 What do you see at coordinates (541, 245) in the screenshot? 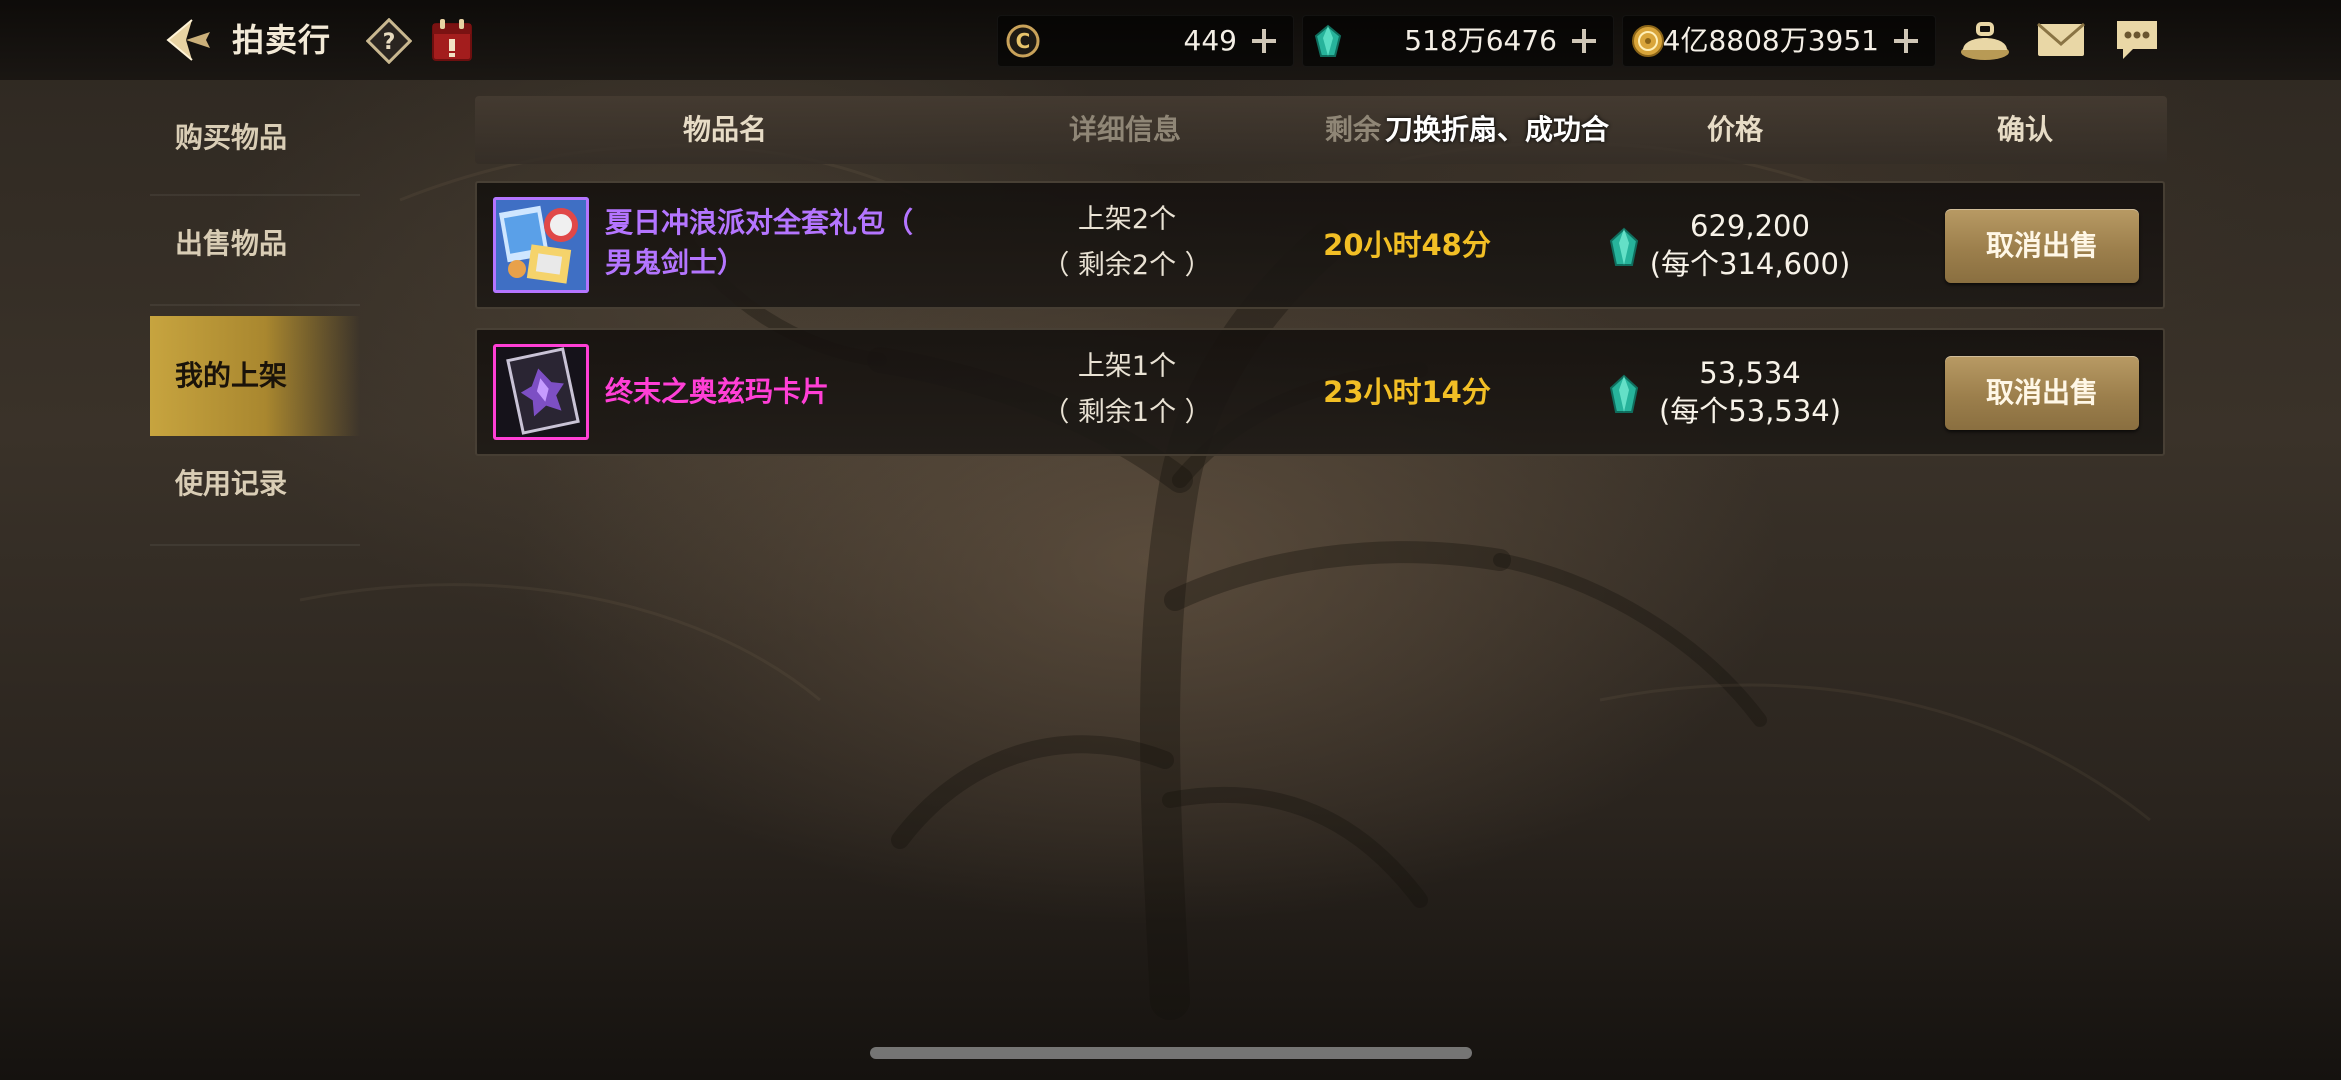
I see `summer-party-package-icon` at bounding box center [541, 245].